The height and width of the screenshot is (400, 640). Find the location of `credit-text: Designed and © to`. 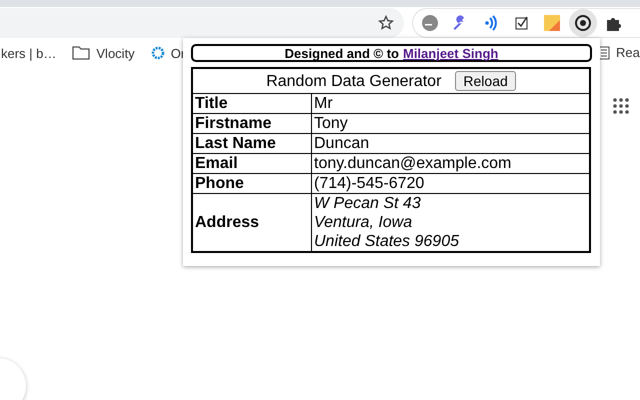

credit-text: Designed and © to is located at coordinates (341, 53).